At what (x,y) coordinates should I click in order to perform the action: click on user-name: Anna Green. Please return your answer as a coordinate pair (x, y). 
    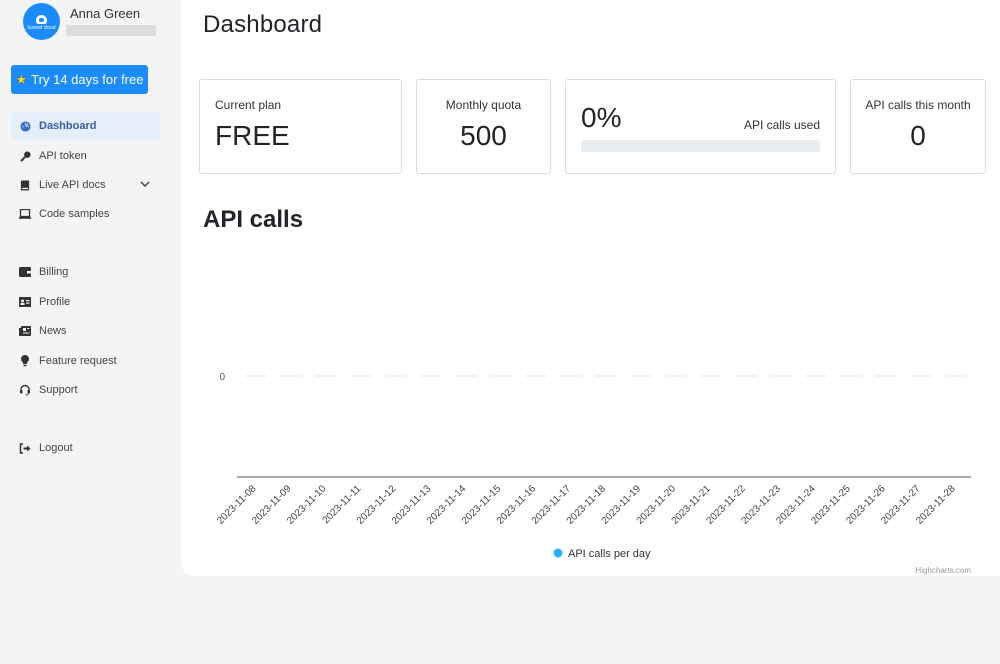
    Looking at the image, I should click on (105, 13).